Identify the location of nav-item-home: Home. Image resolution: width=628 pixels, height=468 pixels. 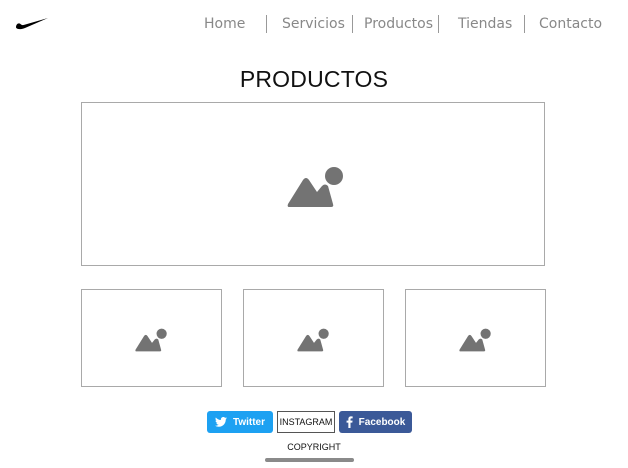
(224, 24).